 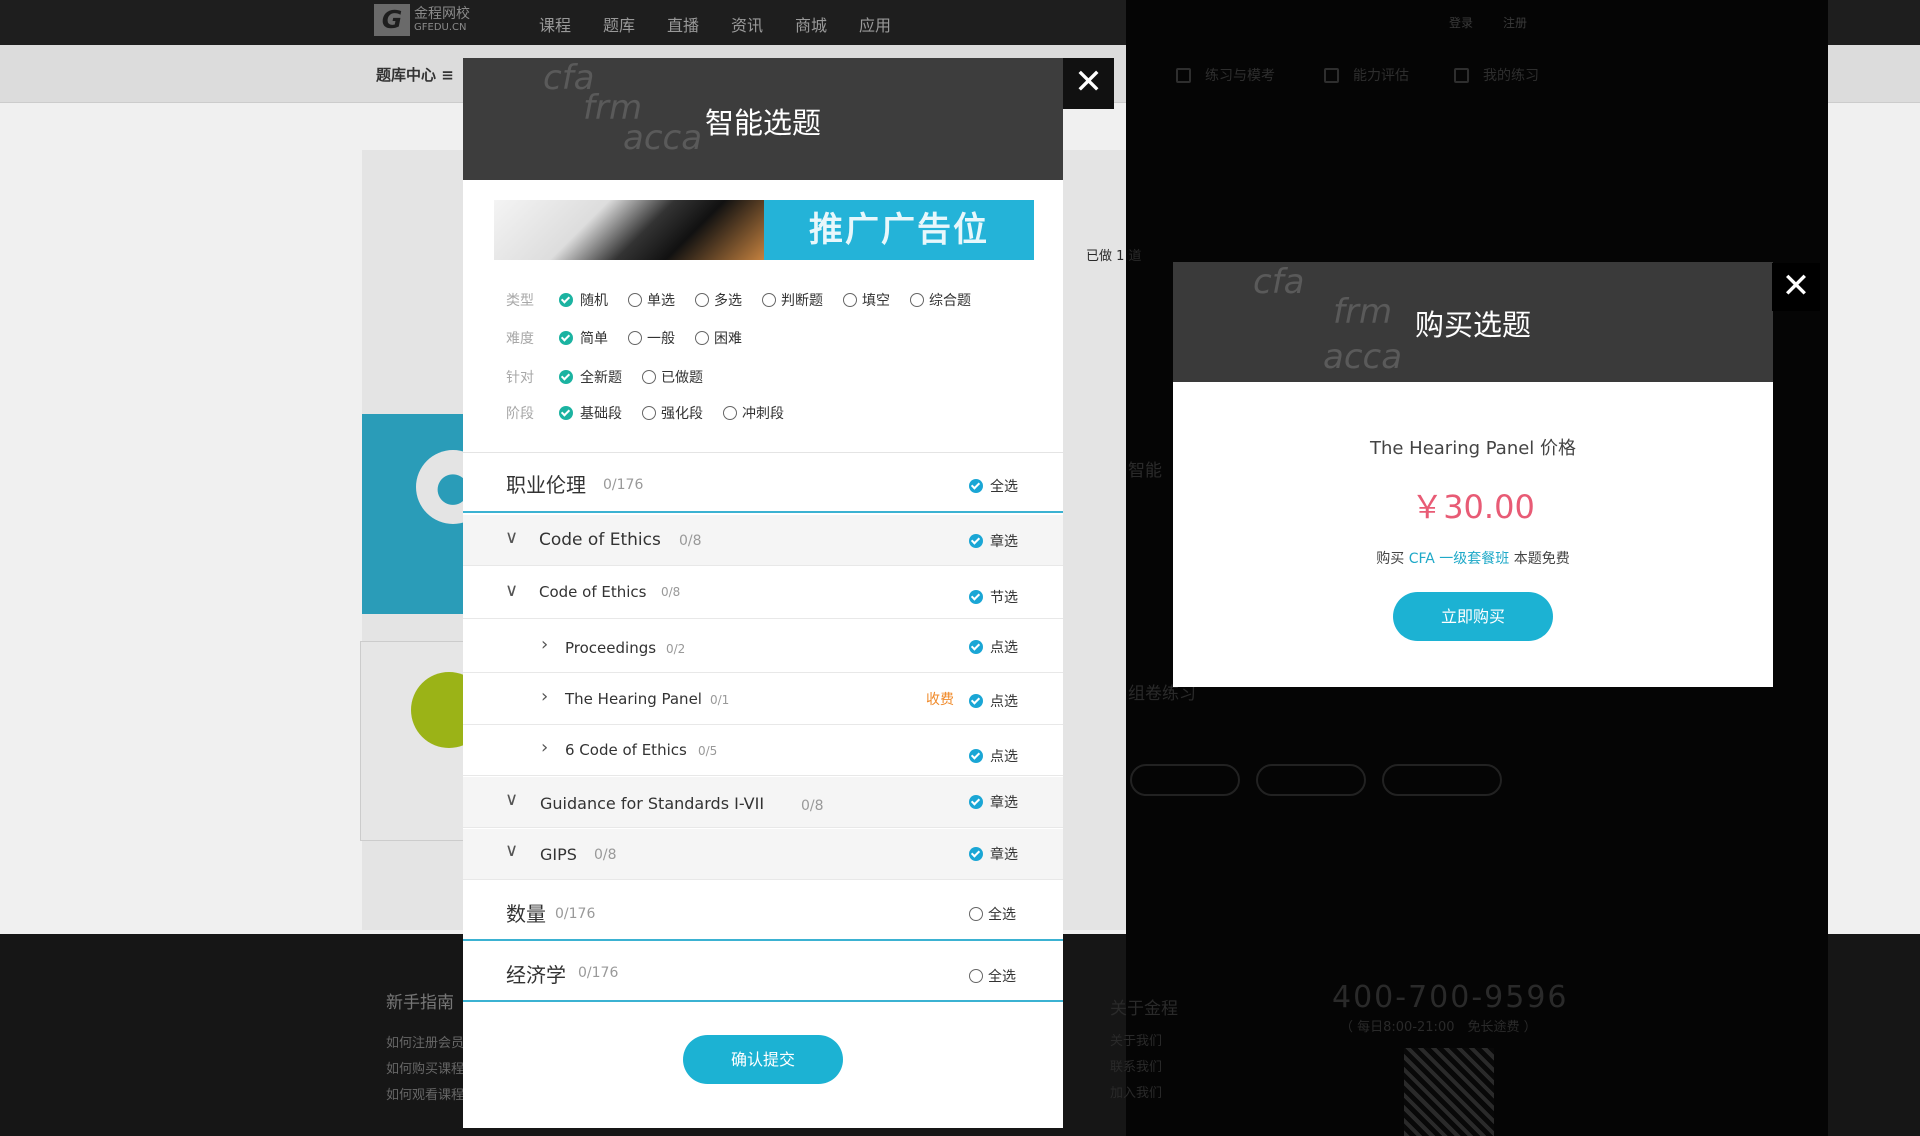 I want to click on footer-link: 如何观看课程, so click(x=425, y=1093).